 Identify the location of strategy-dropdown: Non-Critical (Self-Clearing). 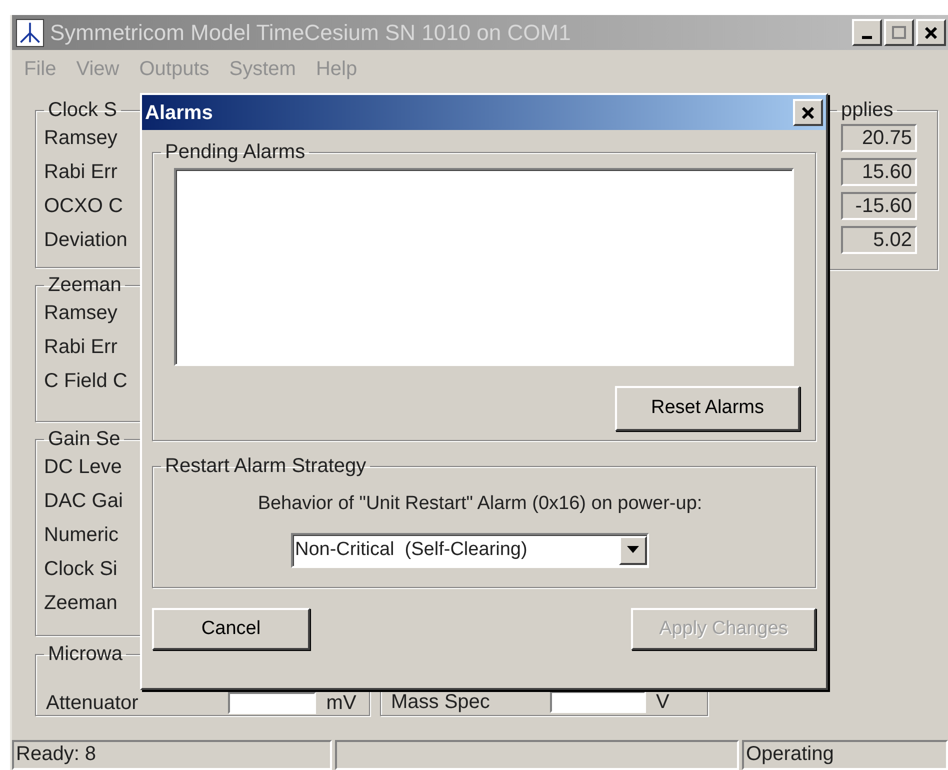
(470, 550).